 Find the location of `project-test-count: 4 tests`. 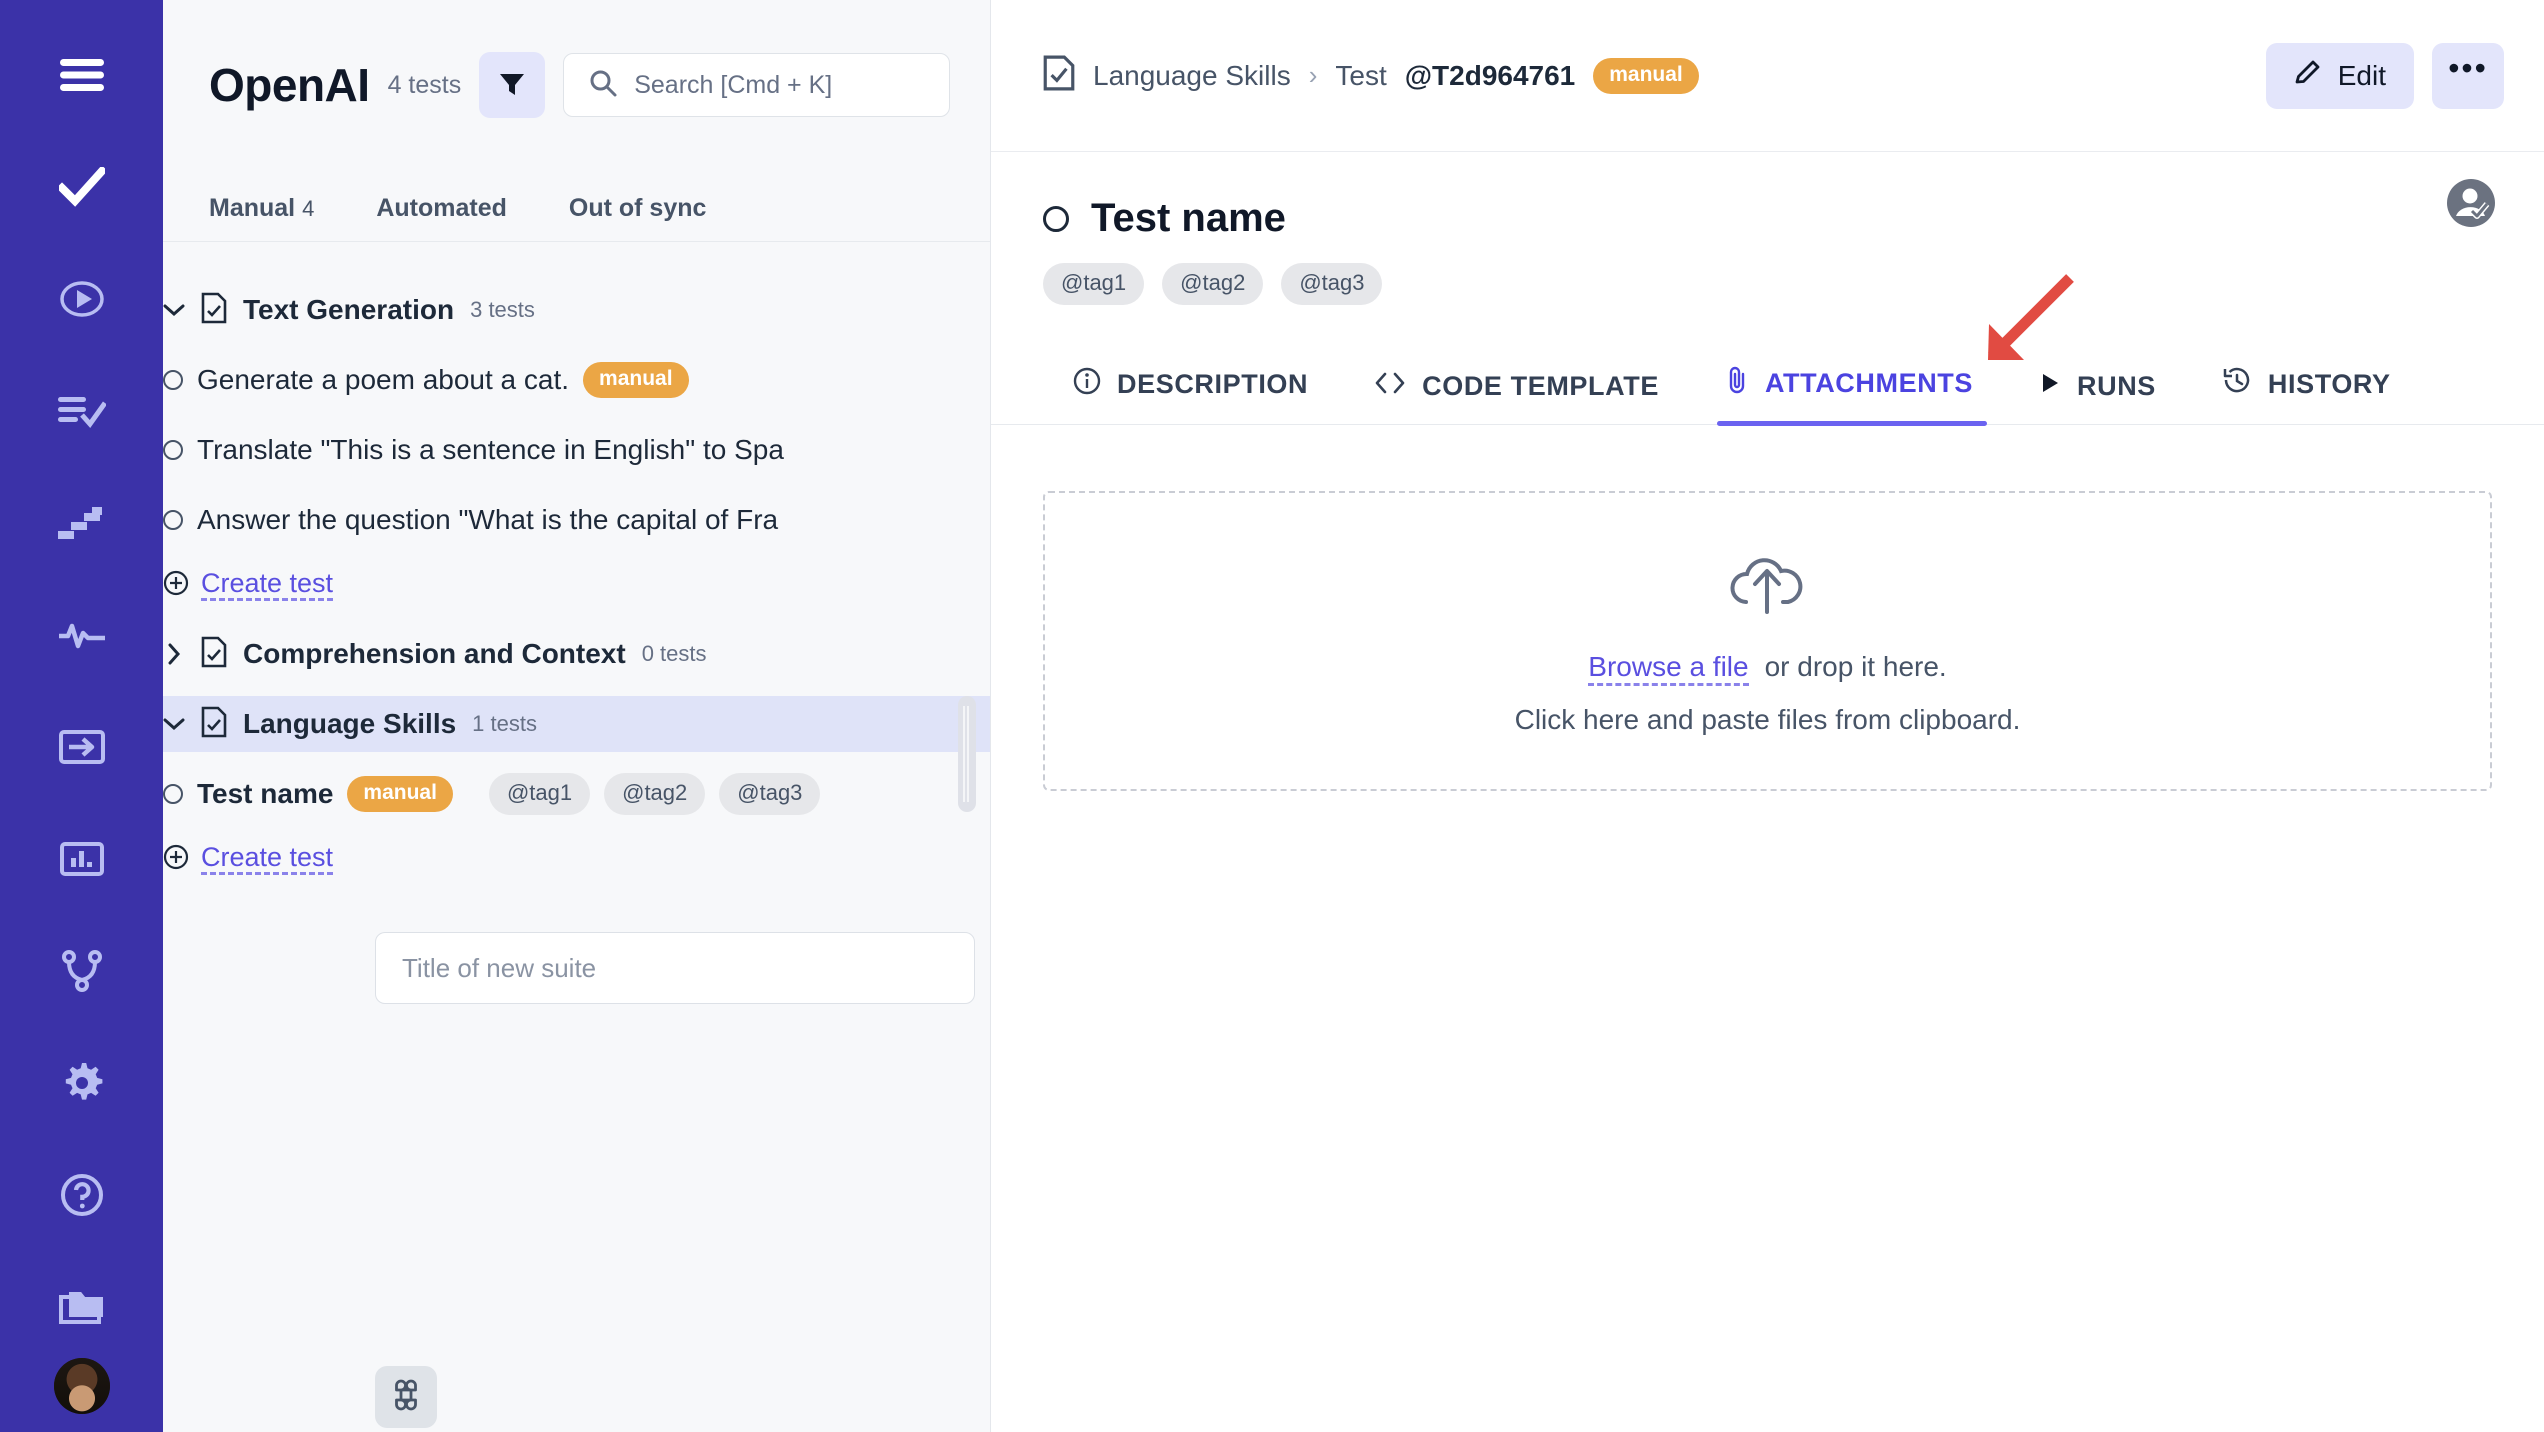

project-test-count: 4 tests is located at coordinates (424, 84).